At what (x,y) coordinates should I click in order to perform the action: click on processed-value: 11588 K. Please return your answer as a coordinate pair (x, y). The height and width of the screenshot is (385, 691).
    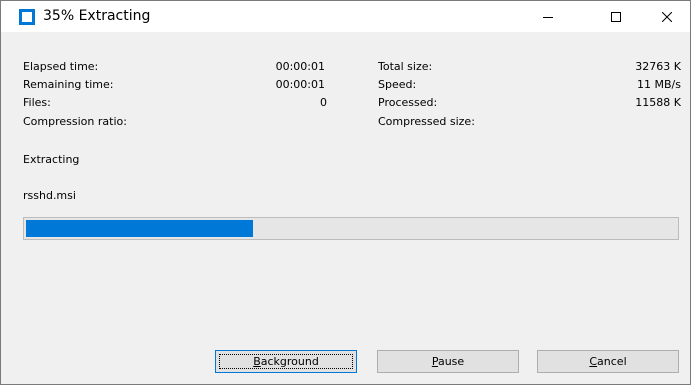
    Looking at the image, I should click on (658, 102).